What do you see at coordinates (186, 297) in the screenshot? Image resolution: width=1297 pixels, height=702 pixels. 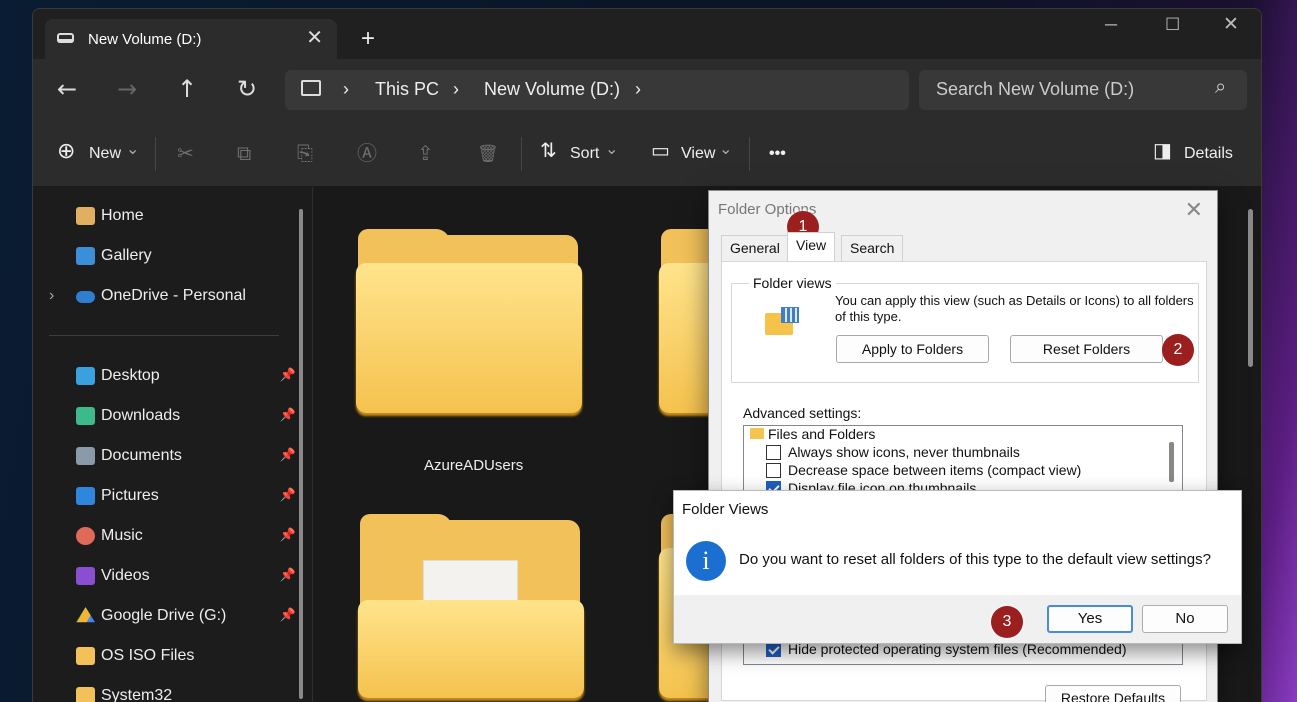 I see `sidebar-item-onedrive: OneDrive - Personal` at bounding box center [186, 297].